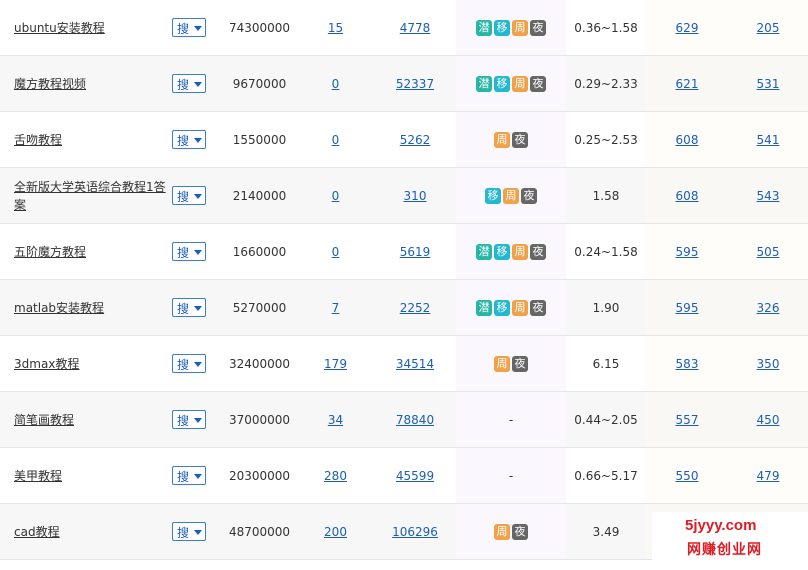 The width and height of the screenshot is (808, 570). What do you see at coordinates (86, 363) in the screenshot?
I see `keyword-cell: 3dmax教程` at bounding box center [86, 363].